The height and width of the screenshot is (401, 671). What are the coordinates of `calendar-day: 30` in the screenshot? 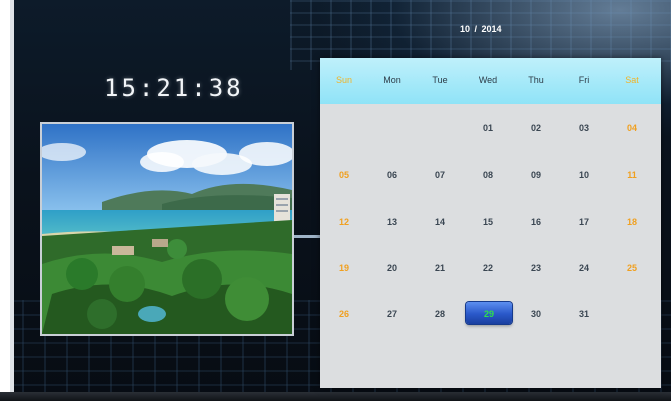 It's located at (536, 314).